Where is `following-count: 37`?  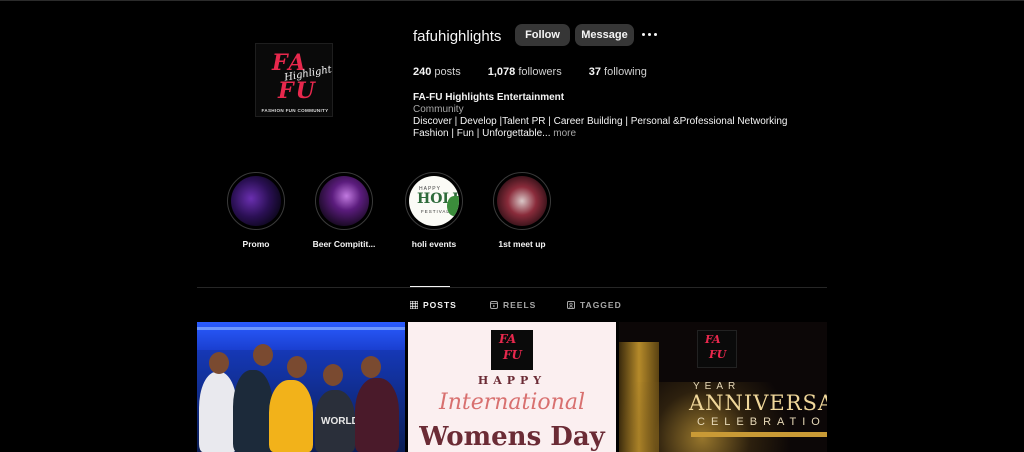 following-count: 37 is located at coordinates (594, 72).